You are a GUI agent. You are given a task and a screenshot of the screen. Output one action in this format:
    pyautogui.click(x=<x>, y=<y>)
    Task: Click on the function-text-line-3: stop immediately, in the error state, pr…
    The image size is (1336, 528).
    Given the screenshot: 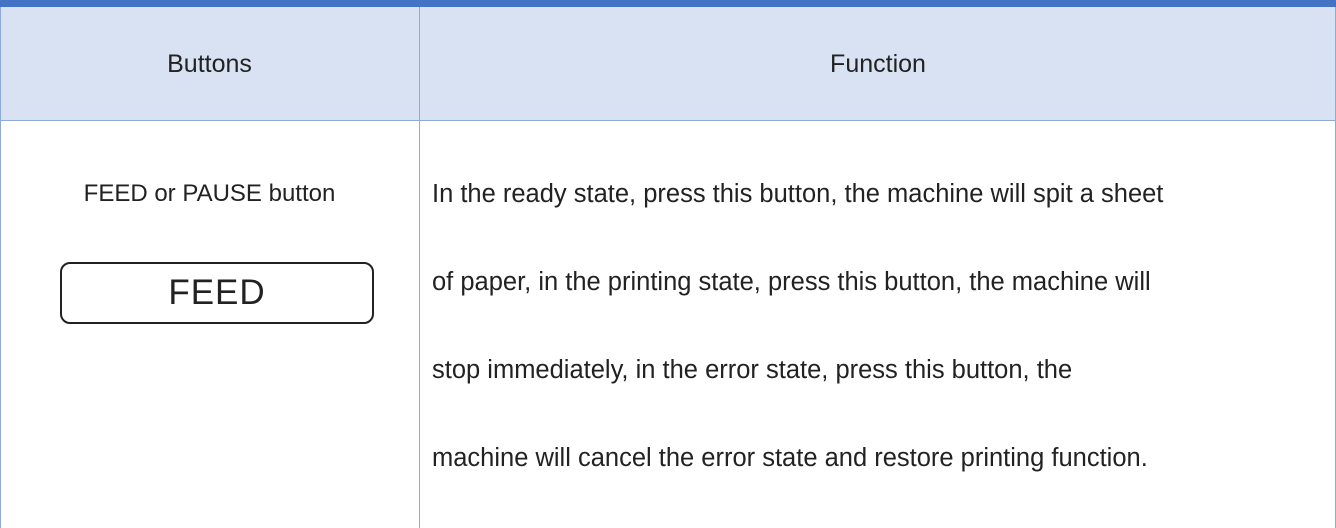 What is the action you would take?
    pyautogui.click(x=752, y=370)
    